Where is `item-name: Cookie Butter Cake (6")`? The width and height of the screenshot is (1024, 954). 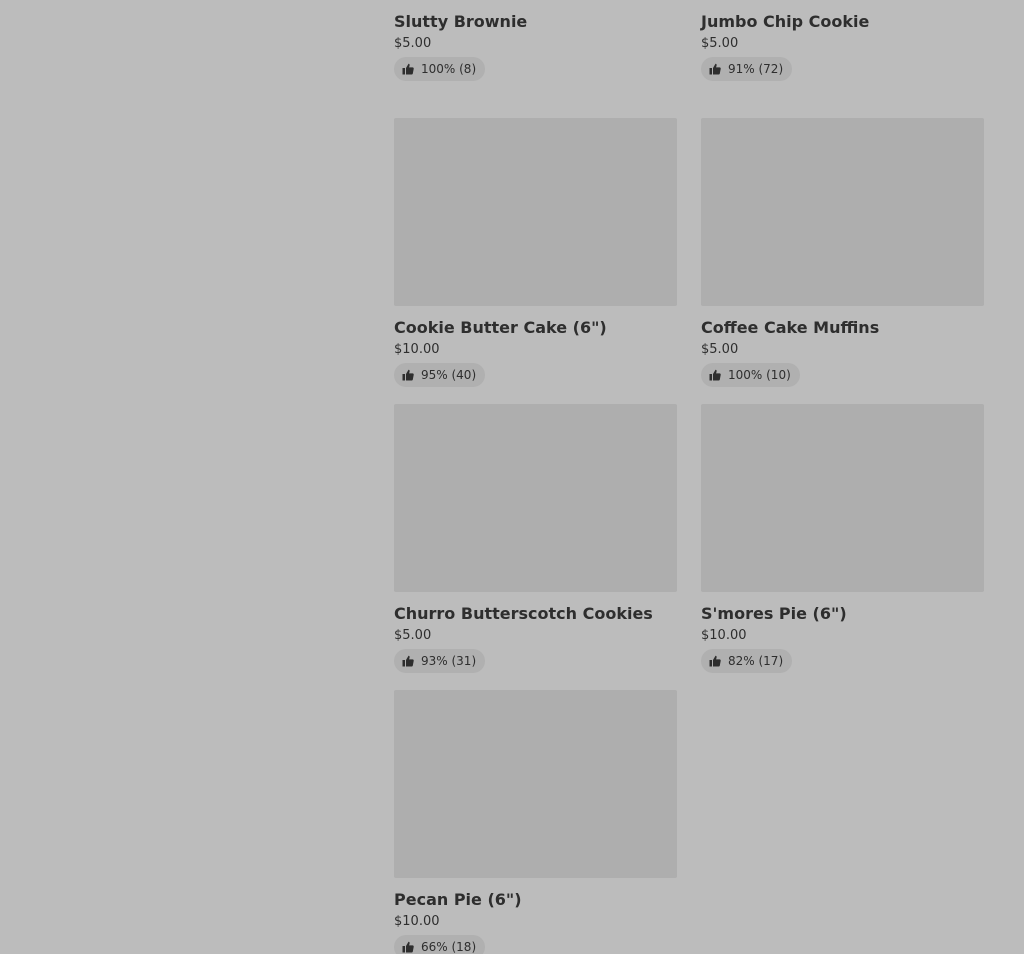 item-name: Cookie Butter Cake (6") is located at coordinates (500, 327).